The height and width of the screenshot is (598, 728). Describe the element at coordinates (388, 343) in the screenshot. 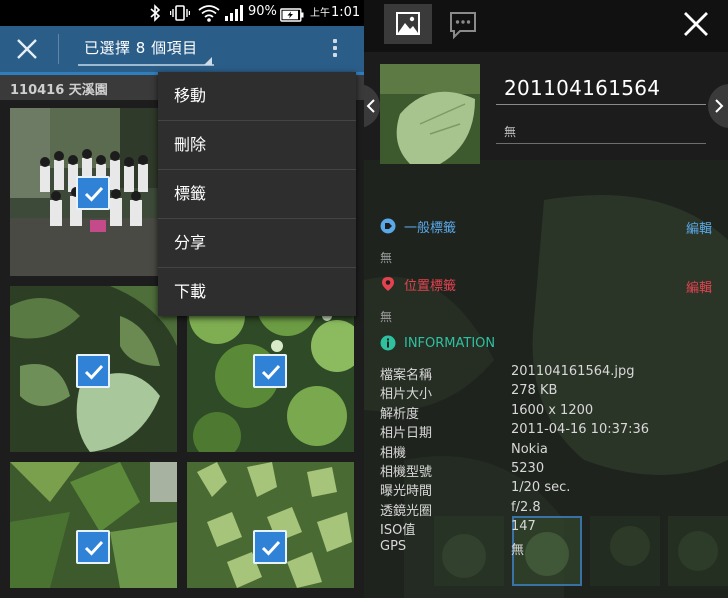

I see `info-icon` at that location.